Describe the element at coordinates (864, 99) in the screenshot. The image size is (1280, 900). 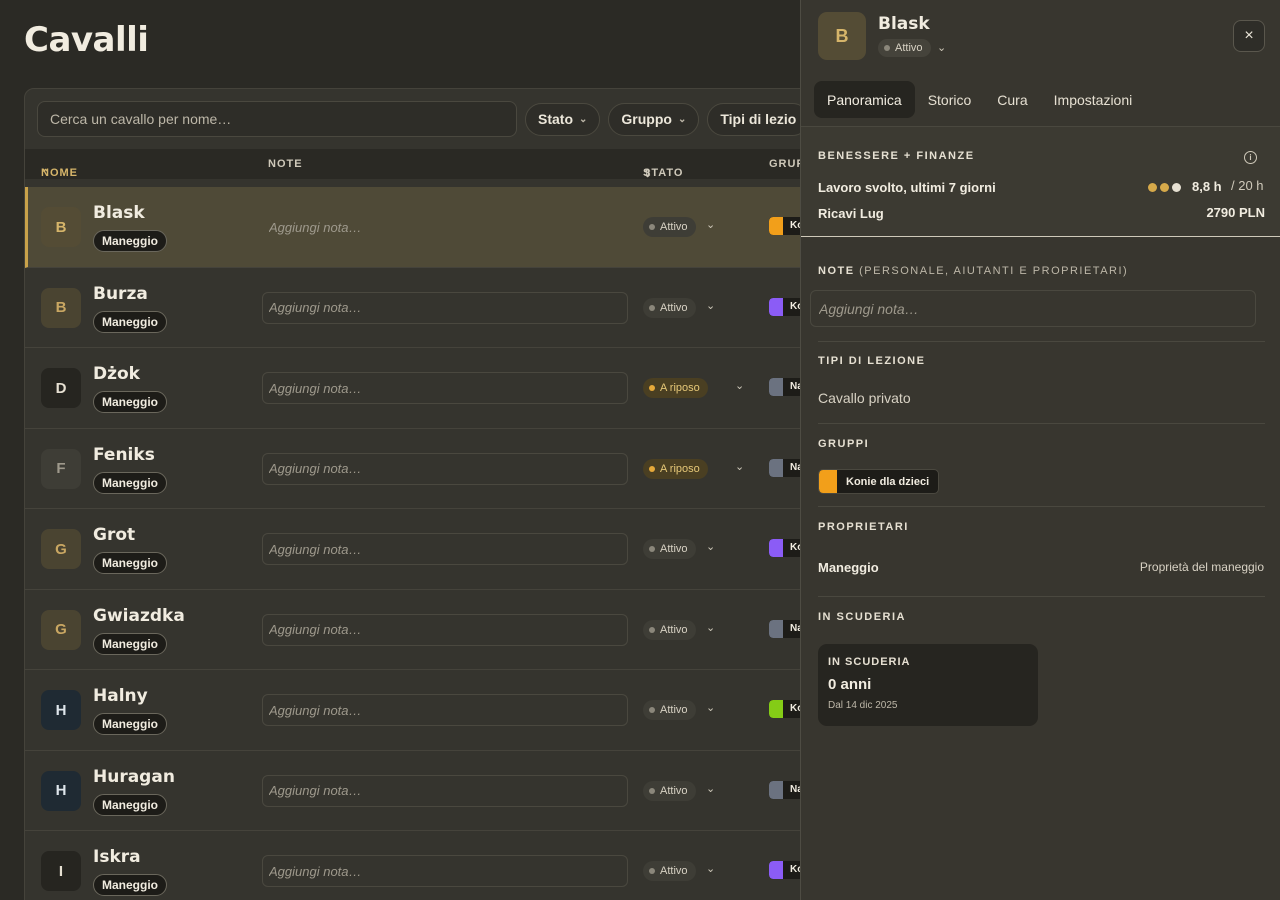
I see `tab-overview: Panoramica` at that location.